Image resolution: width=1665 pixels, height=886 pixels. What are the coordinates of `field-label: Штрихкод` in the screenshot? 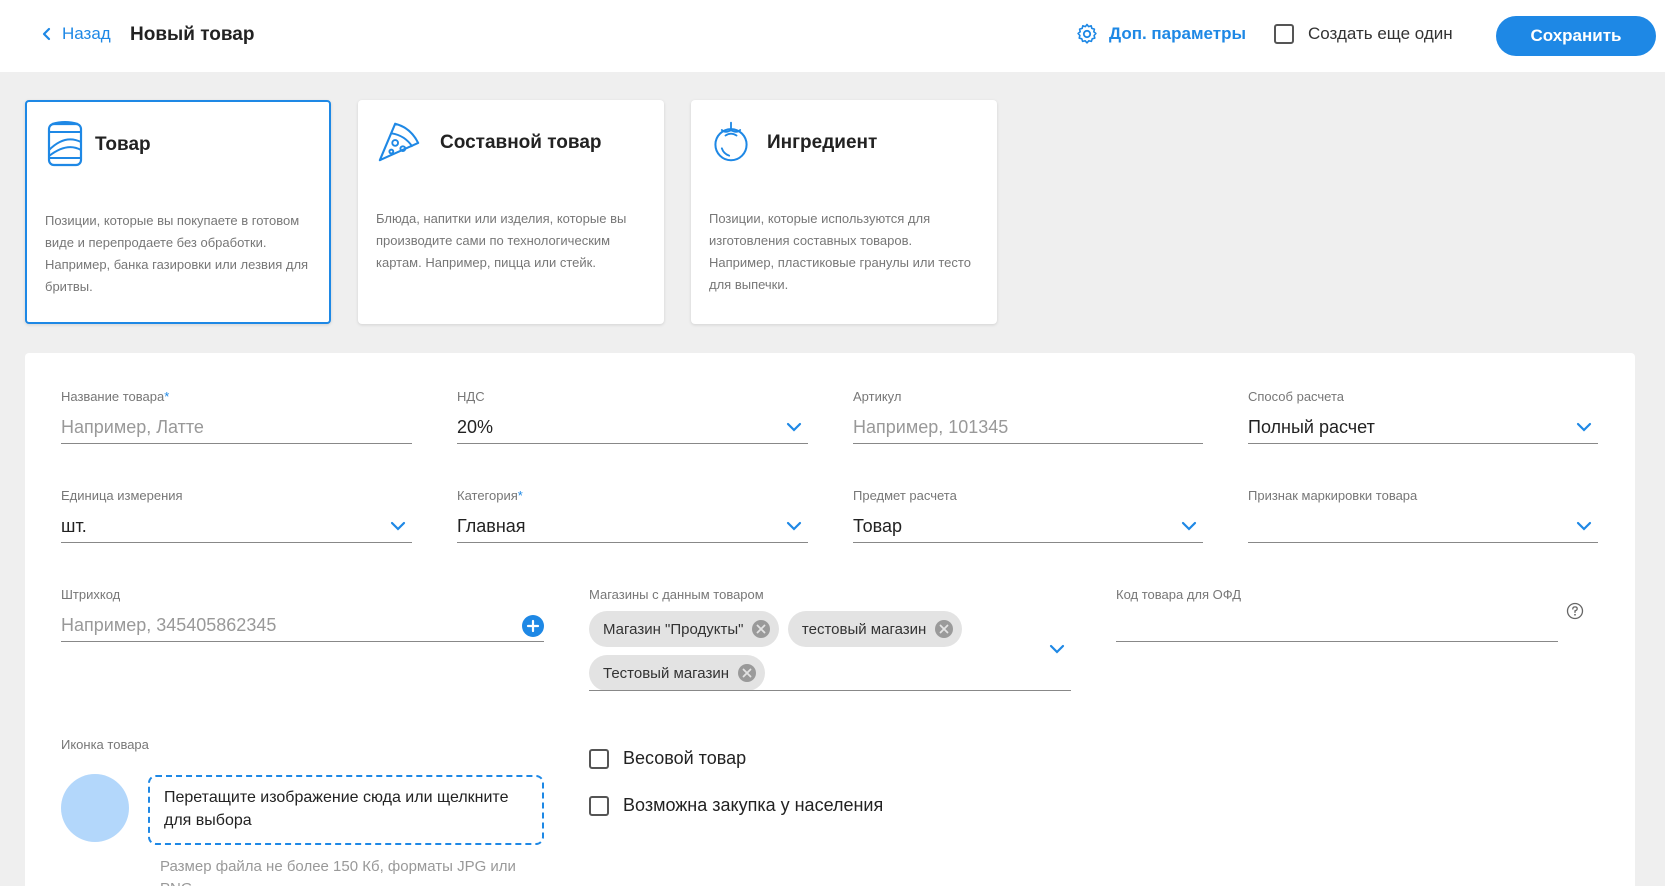 It's located at (91, 594).